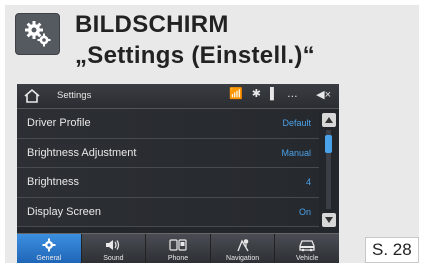  I want to click on home-icon, so click(32, 96).